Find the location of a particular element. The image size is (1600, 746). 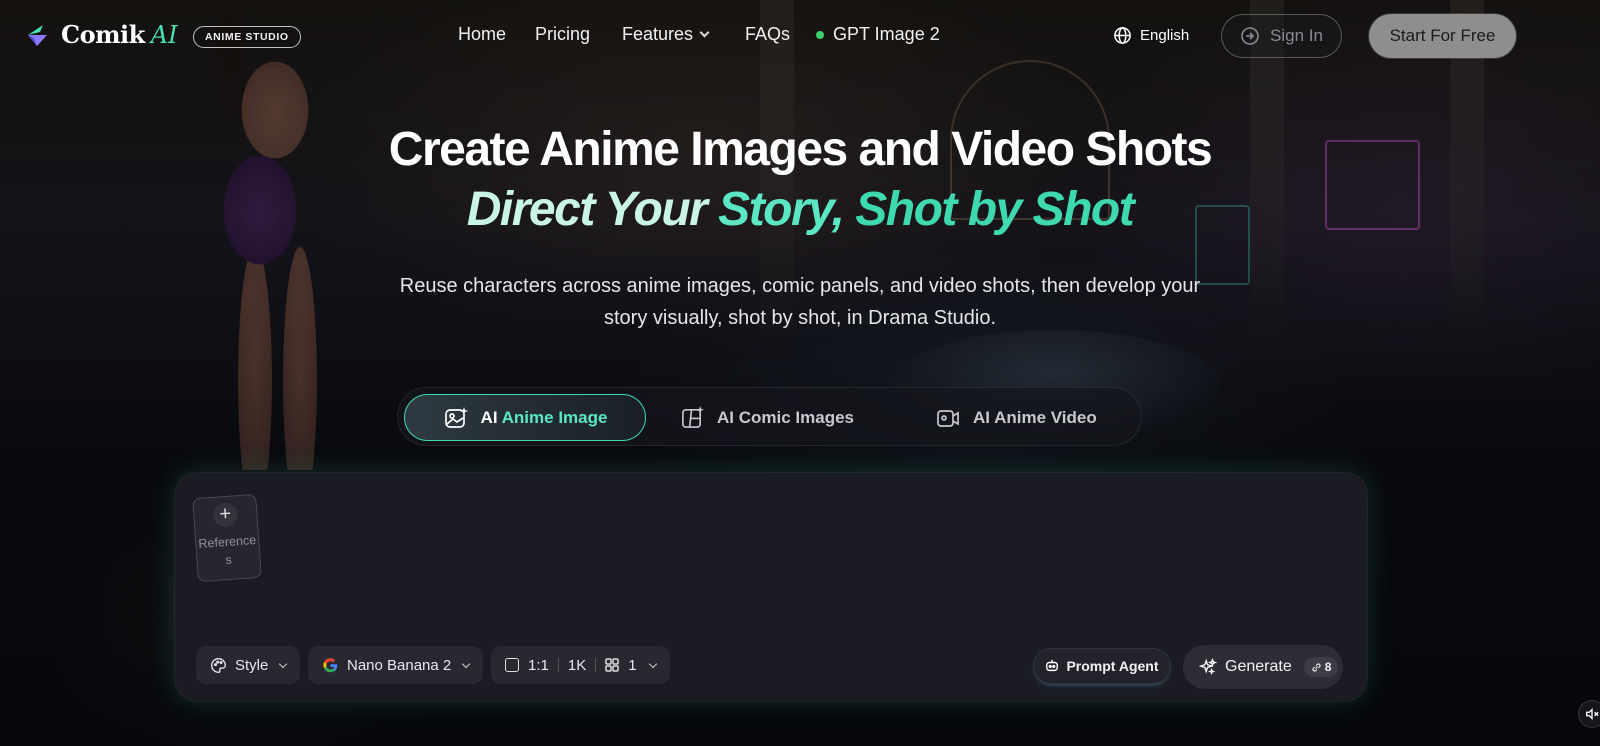

grid-icon is located at coordinates (612, 665).